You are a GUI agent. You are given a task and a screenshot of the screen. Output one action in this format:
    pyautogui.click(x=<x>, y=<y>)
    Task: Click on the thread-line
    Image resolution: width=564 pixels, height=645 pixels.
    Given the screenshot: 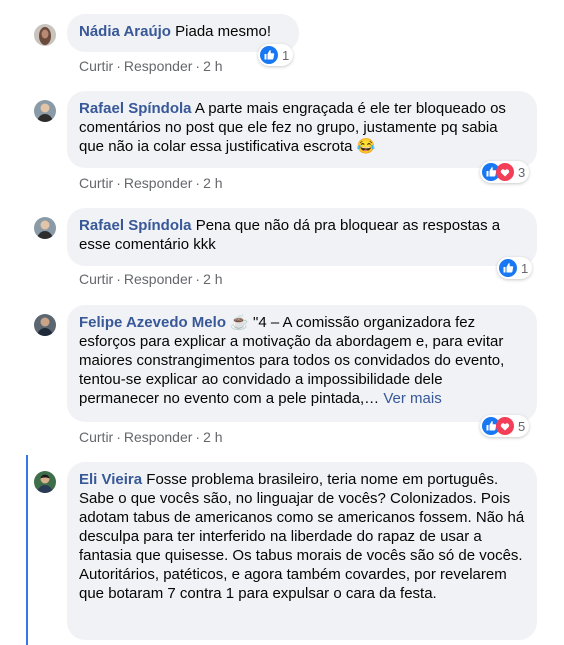 What is the action you would take?
    pyautogui.click(x=27, y=550)
    